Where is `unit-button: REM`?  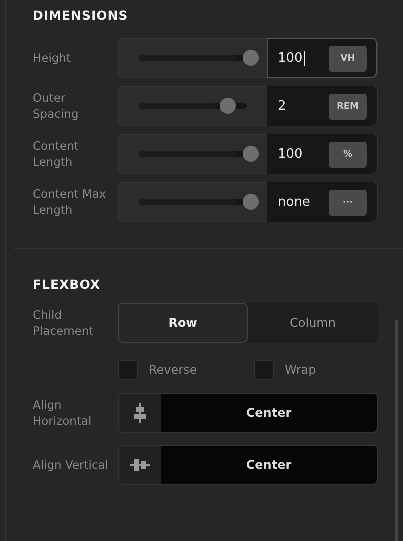
unit-button: REM is located at coordinates (348, 107).